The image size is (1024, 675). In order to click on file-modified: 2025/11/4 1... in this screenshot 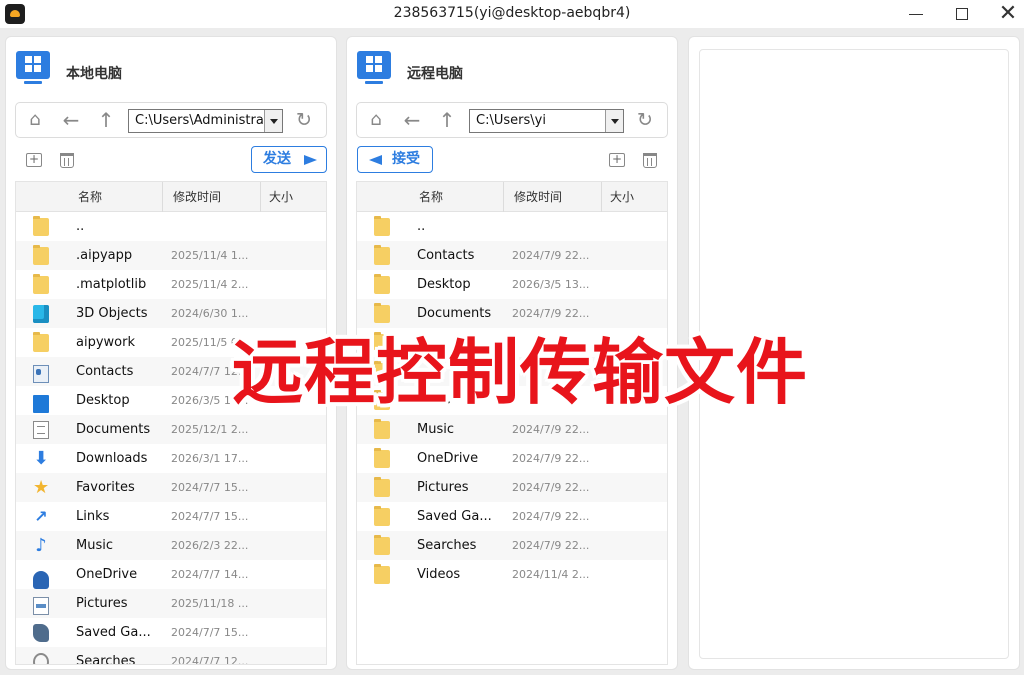, I will do `click(210, 255)`.